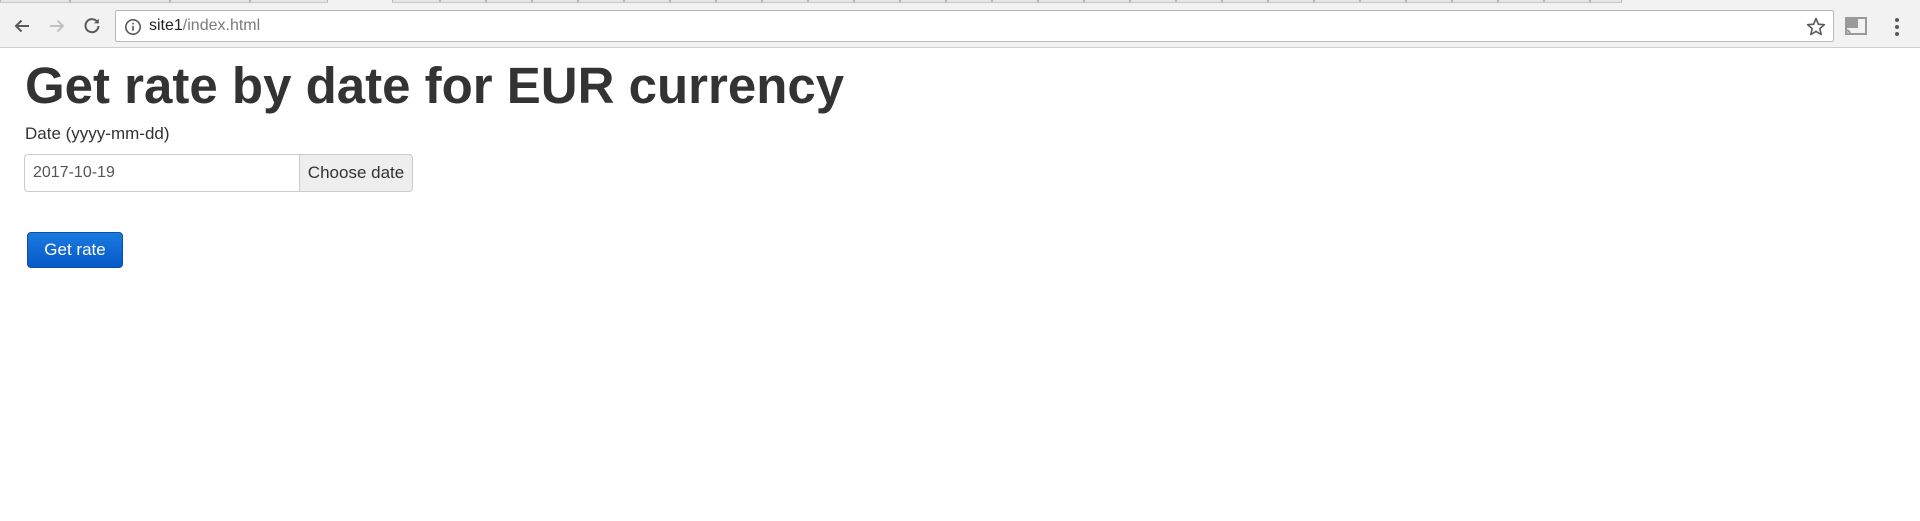 Image resolution: width=1920 pixels, height=521 pixels. I want to click on info-circle-icon, so click(133, 27).